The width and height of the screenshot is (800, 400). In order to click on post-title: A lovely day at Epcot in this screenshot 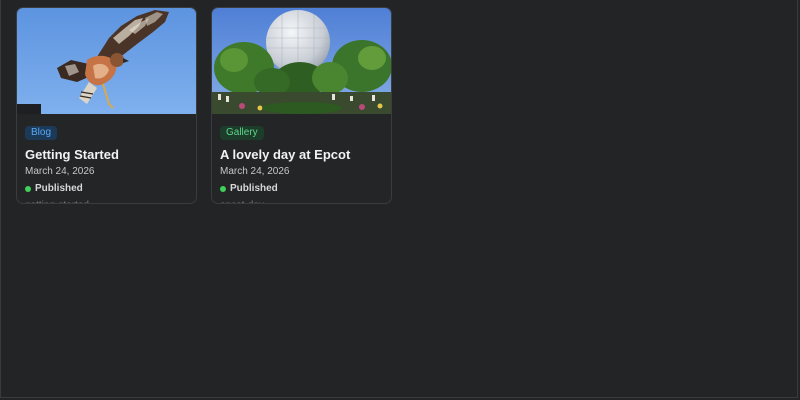, I will do `click(301, 154)`.